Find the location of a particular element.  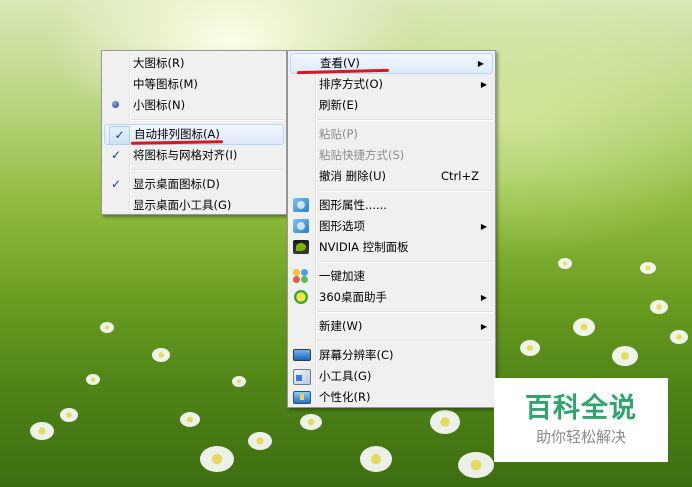

menu-item-label: 新建(W) is located at coordinates (341, 326).